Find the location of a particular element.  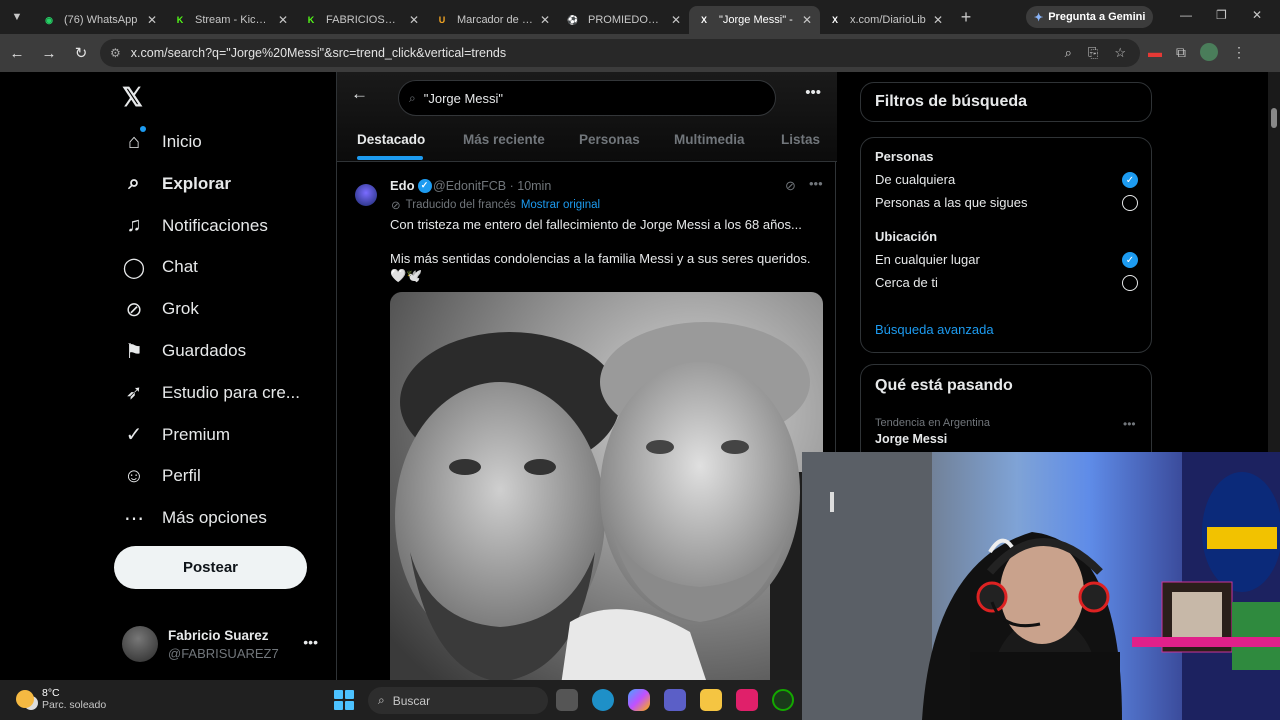

edge-icon is located at coordinates (603, 700).